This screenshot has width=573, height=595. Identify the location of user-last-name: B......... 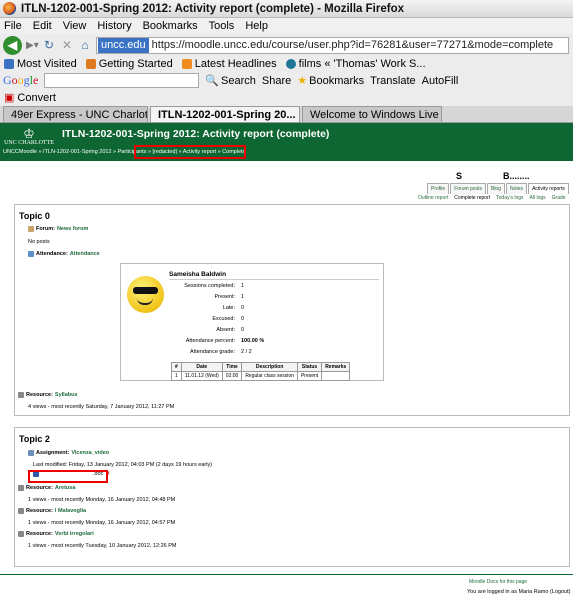
(516, 176).